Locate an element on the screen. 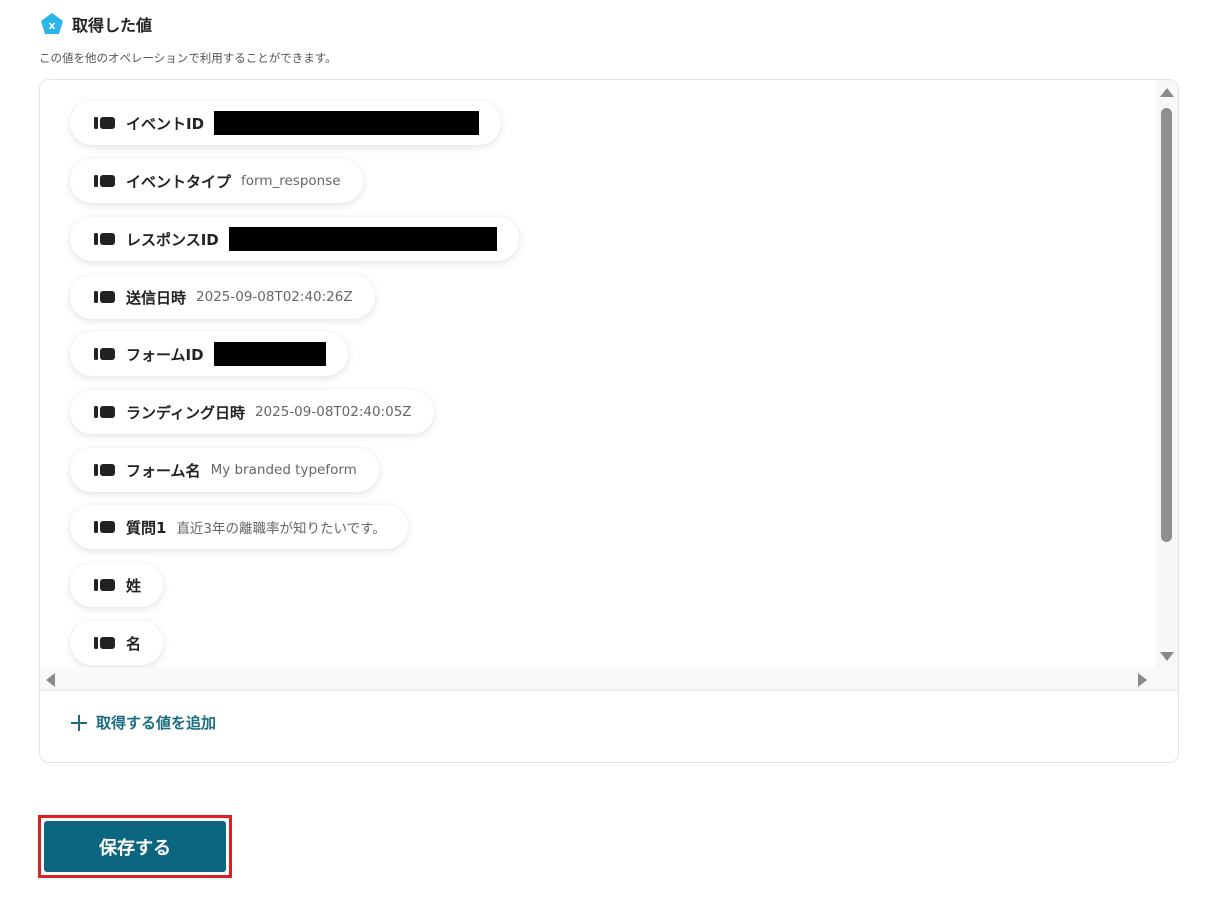 This screenshot has height=903, width=1213. svg-text: x is located at coordinates (51, 25).